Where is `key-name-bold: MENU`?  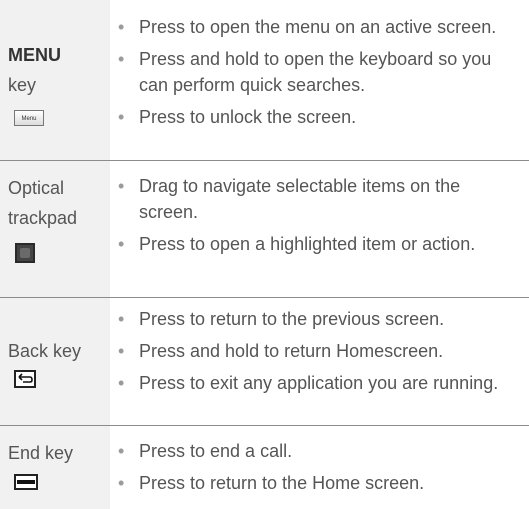
key-name-bold: MENU is located at coordinates (34, 55).